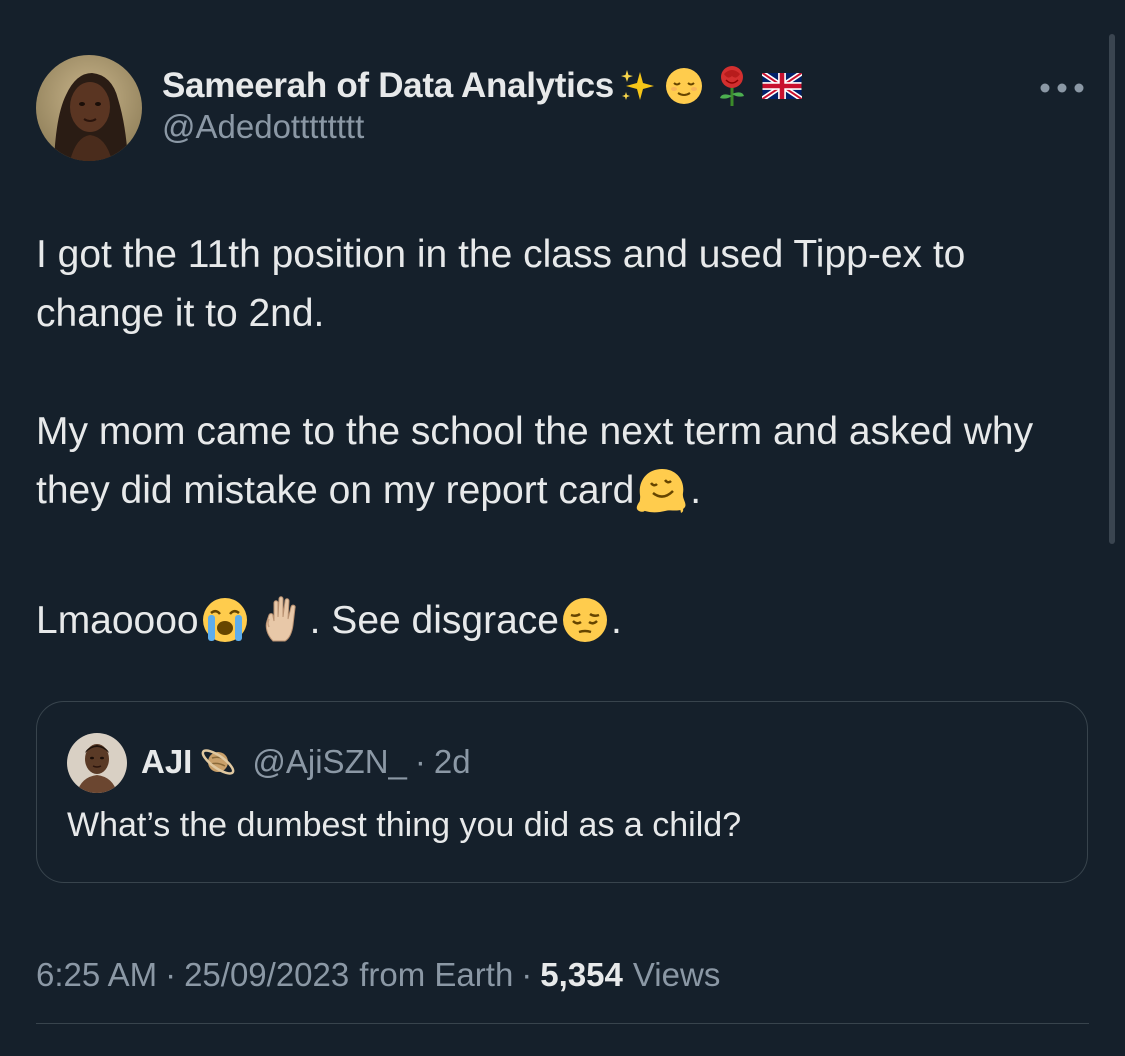  I want to click on tweet-paragraph-3-end: ., so click(616, 620).